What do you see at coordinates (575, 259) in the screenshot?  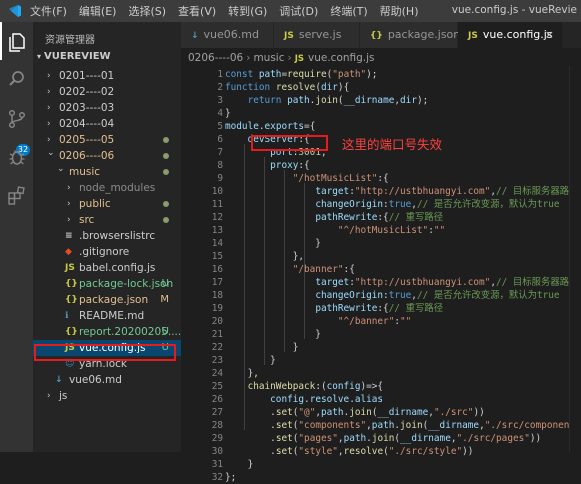 I see `editor-scrollbar` at bounding box center [575, 259].